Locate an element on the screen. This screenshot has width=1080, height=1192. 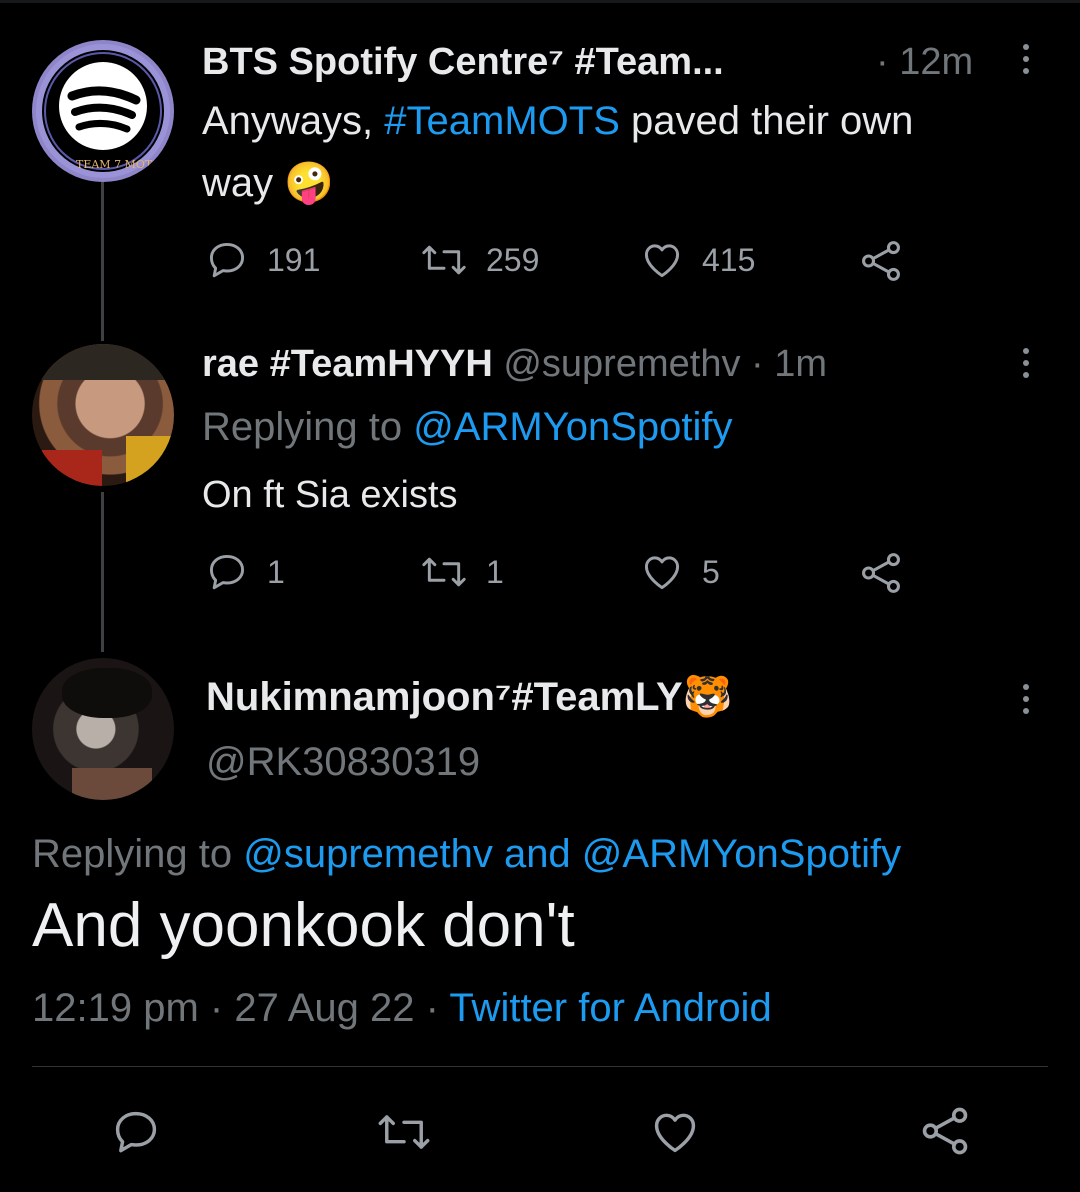
retweet-button: 1 is located at coordinates (462, 572).